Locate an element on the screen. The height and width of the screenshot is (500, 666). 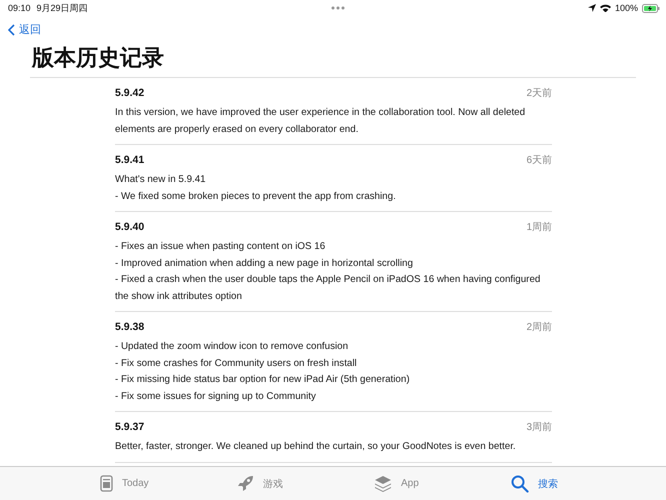
version-number: 5.9.37 is located at coordinates (129, 427).